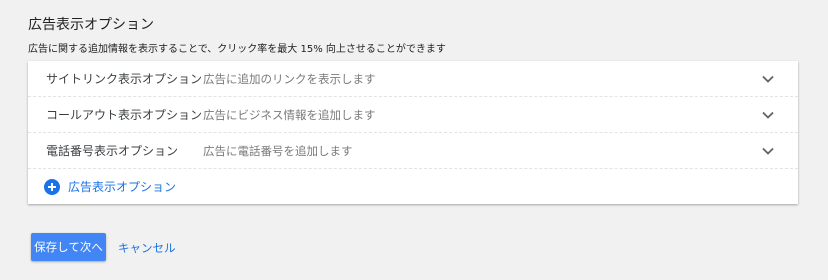 The image size is (828, 280). Describe the element at coordinates (413, 151) in the screenshot. I see `option-row-call: 電話番号表示オプション 広告に電話番号を追加します` at that location.